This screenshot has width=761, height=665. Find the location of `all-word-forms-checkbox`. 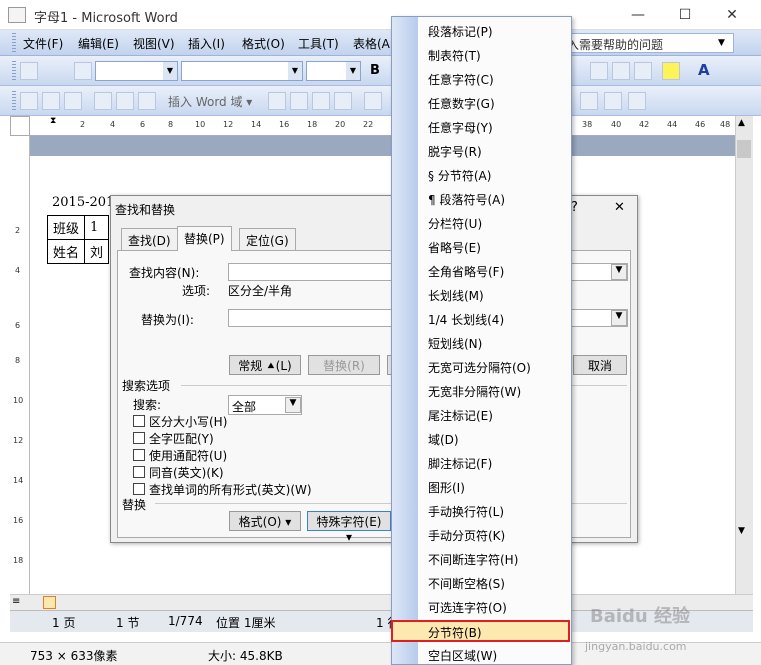

all-word-forms-checkbox is located at coordinates (139, 489).